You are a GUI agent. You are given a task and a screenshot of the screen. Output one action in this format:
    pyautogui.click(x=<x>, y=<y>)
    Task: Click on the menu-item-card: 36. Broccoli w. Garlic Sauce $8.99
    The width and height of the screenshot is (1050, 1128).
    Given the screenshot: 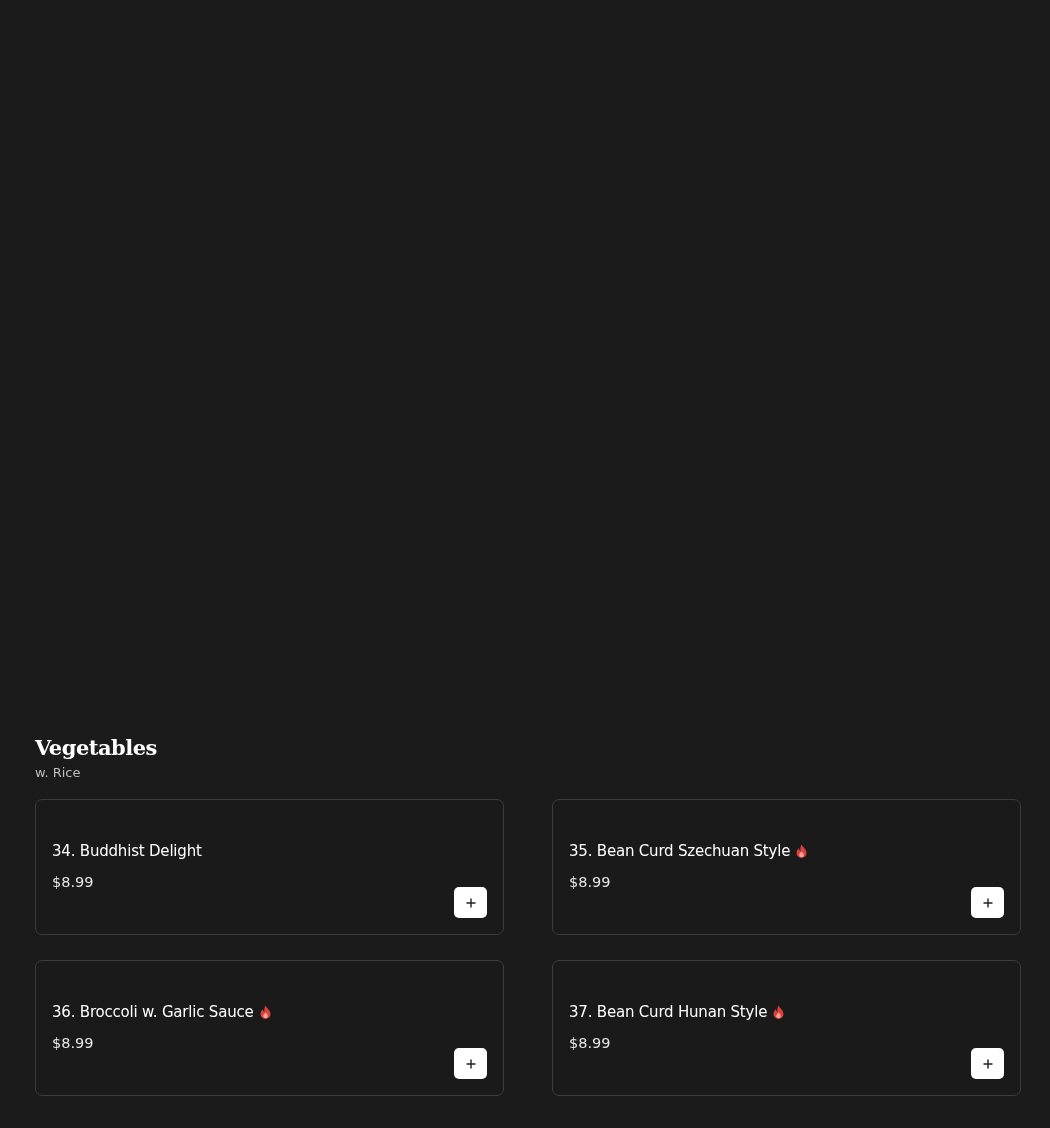 What is the action you would take?
    pyautogui.click(x=269, y=1028)
    